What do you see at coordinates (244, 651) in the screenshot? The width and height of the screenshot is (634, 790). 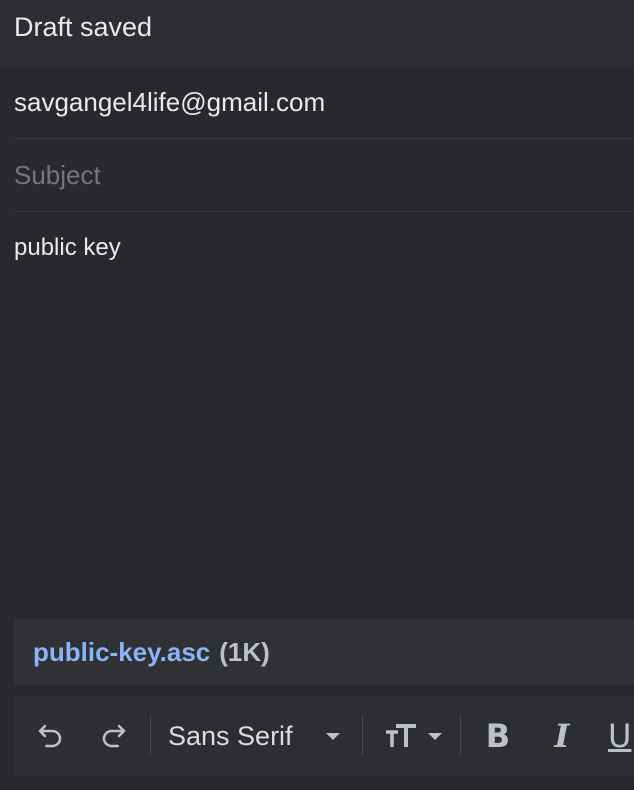 I see `attachment-size: (1K)` at bounding box center [244, 651].